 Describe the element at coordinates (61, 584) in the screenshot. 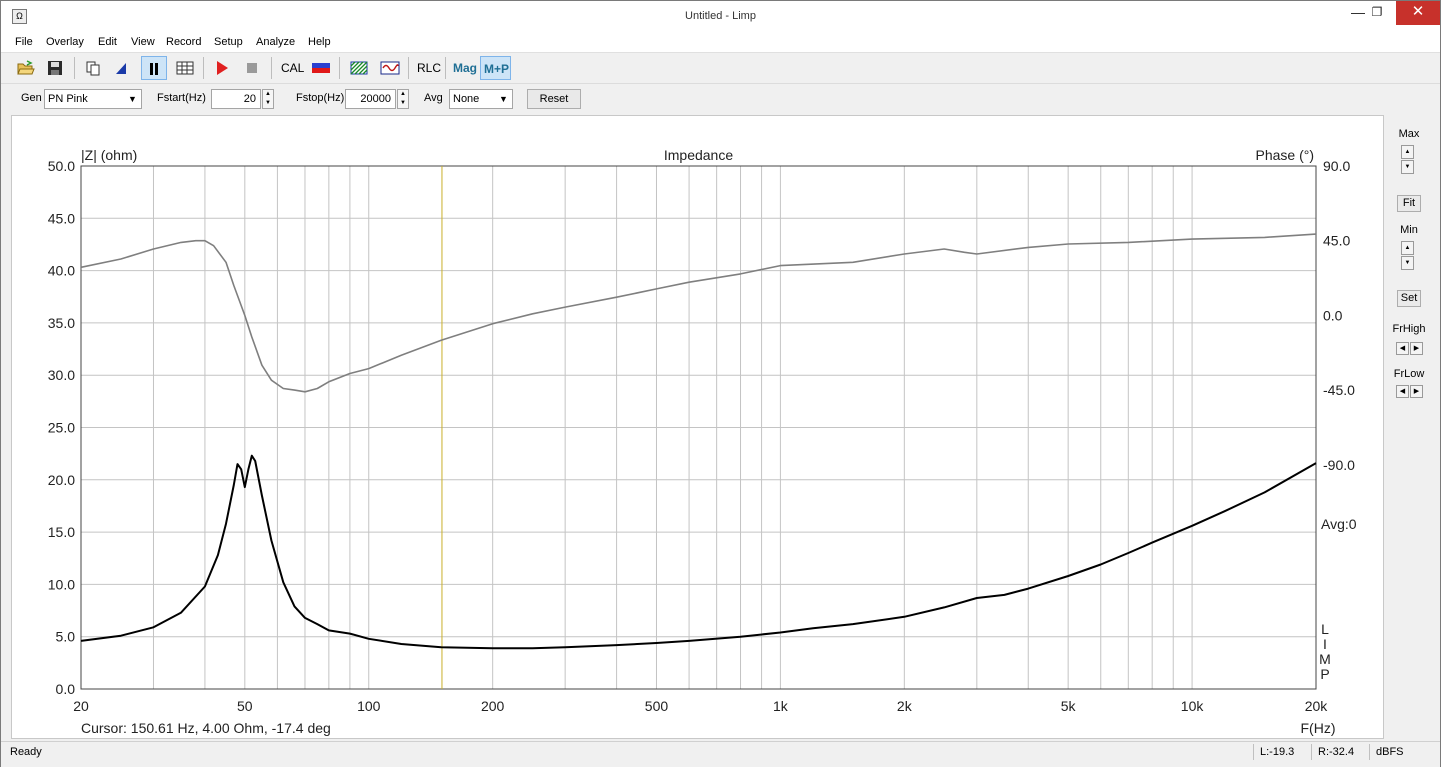

I see `y-left-tick-label: 10.0` at that location.